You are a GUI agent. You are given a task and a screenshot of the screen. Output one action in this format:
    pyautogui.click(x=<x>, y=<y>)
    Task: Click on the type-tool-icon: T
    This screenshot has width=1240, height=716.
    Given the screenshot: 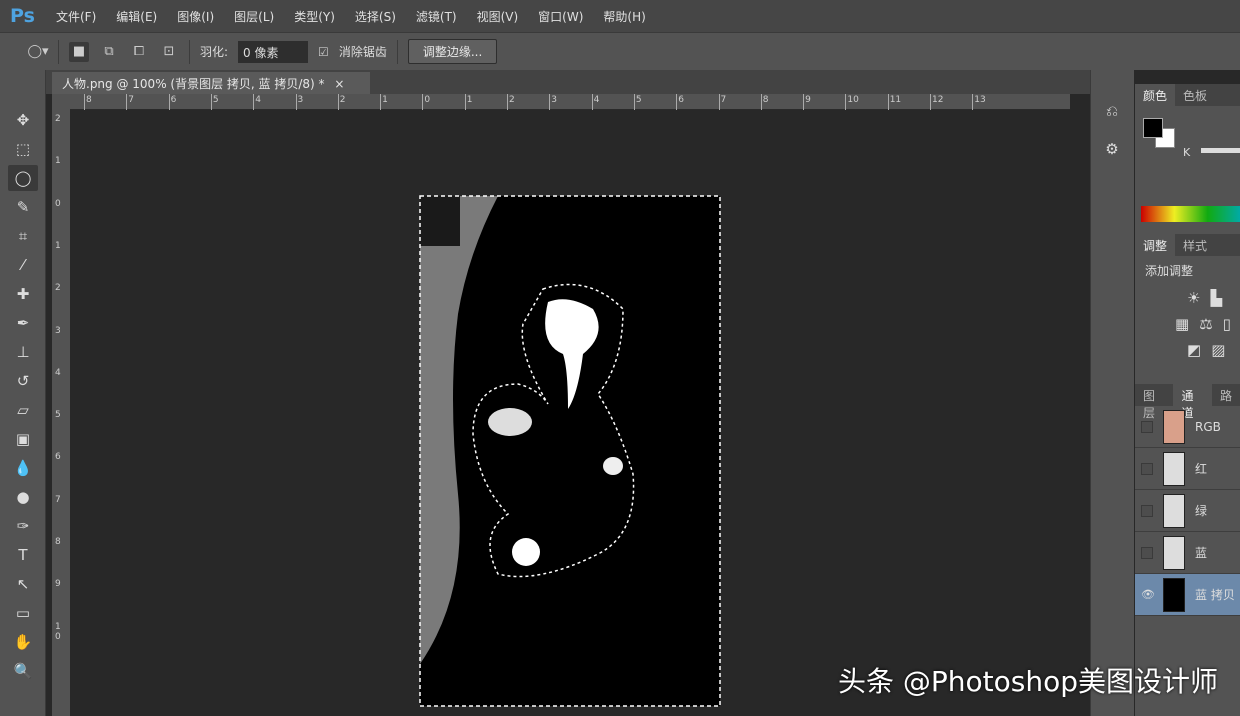 What is the action you would take?
    pyautogui.click(x=23, y=555)
    